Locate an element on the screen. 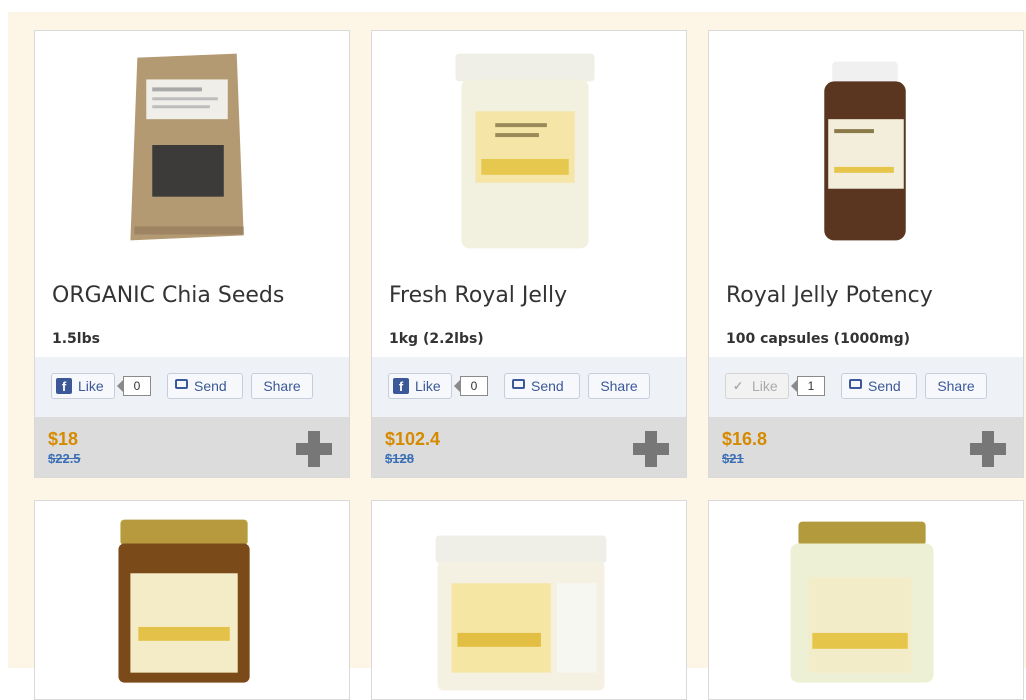 The height and width of the screenshot is (700, 1026). like-count: 1 is located at coordinates (808, 386).